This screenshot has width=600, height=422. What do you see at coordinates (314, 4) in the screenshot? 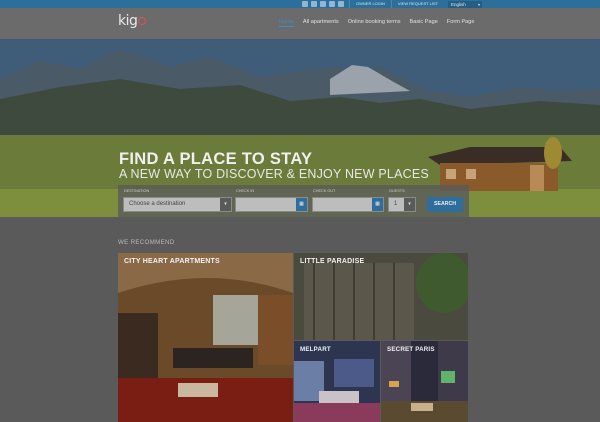
I see `facebook-icon` at bounding box center [314, 4].